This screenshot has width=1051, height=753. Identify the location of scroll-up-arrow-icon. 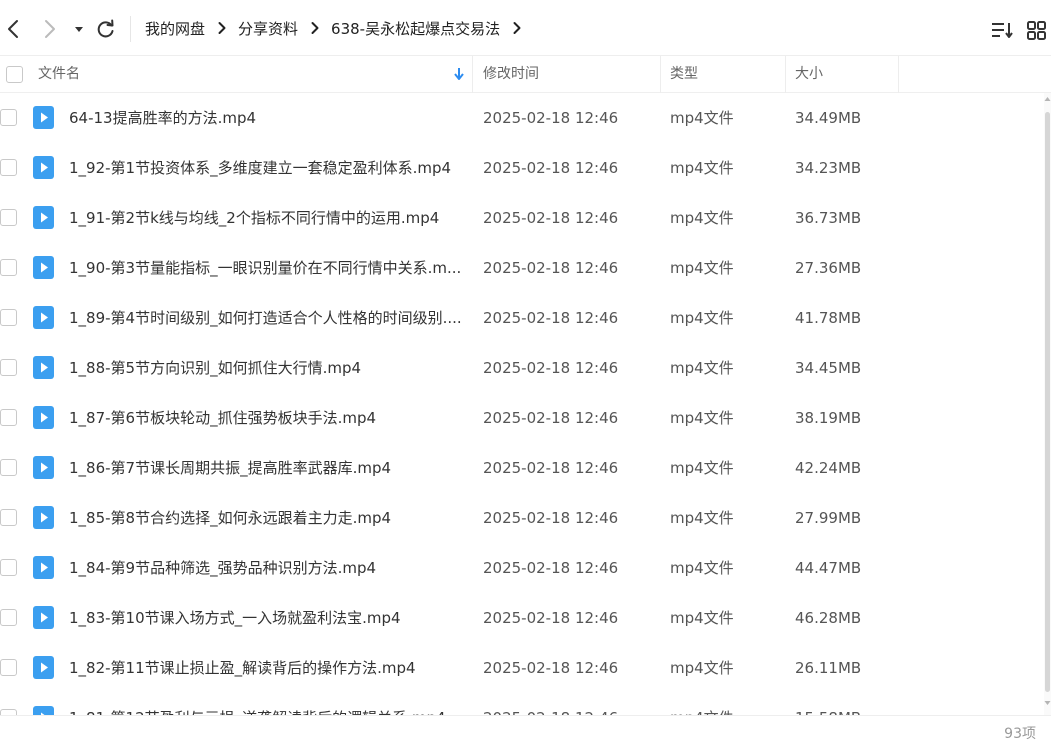
(1047, 99).